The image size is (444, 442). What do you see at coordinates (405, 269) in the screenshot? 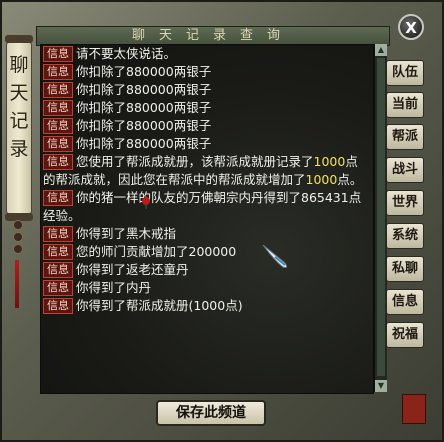
I see `channel-button-private: 私聊` at bounding box center [405, 269].